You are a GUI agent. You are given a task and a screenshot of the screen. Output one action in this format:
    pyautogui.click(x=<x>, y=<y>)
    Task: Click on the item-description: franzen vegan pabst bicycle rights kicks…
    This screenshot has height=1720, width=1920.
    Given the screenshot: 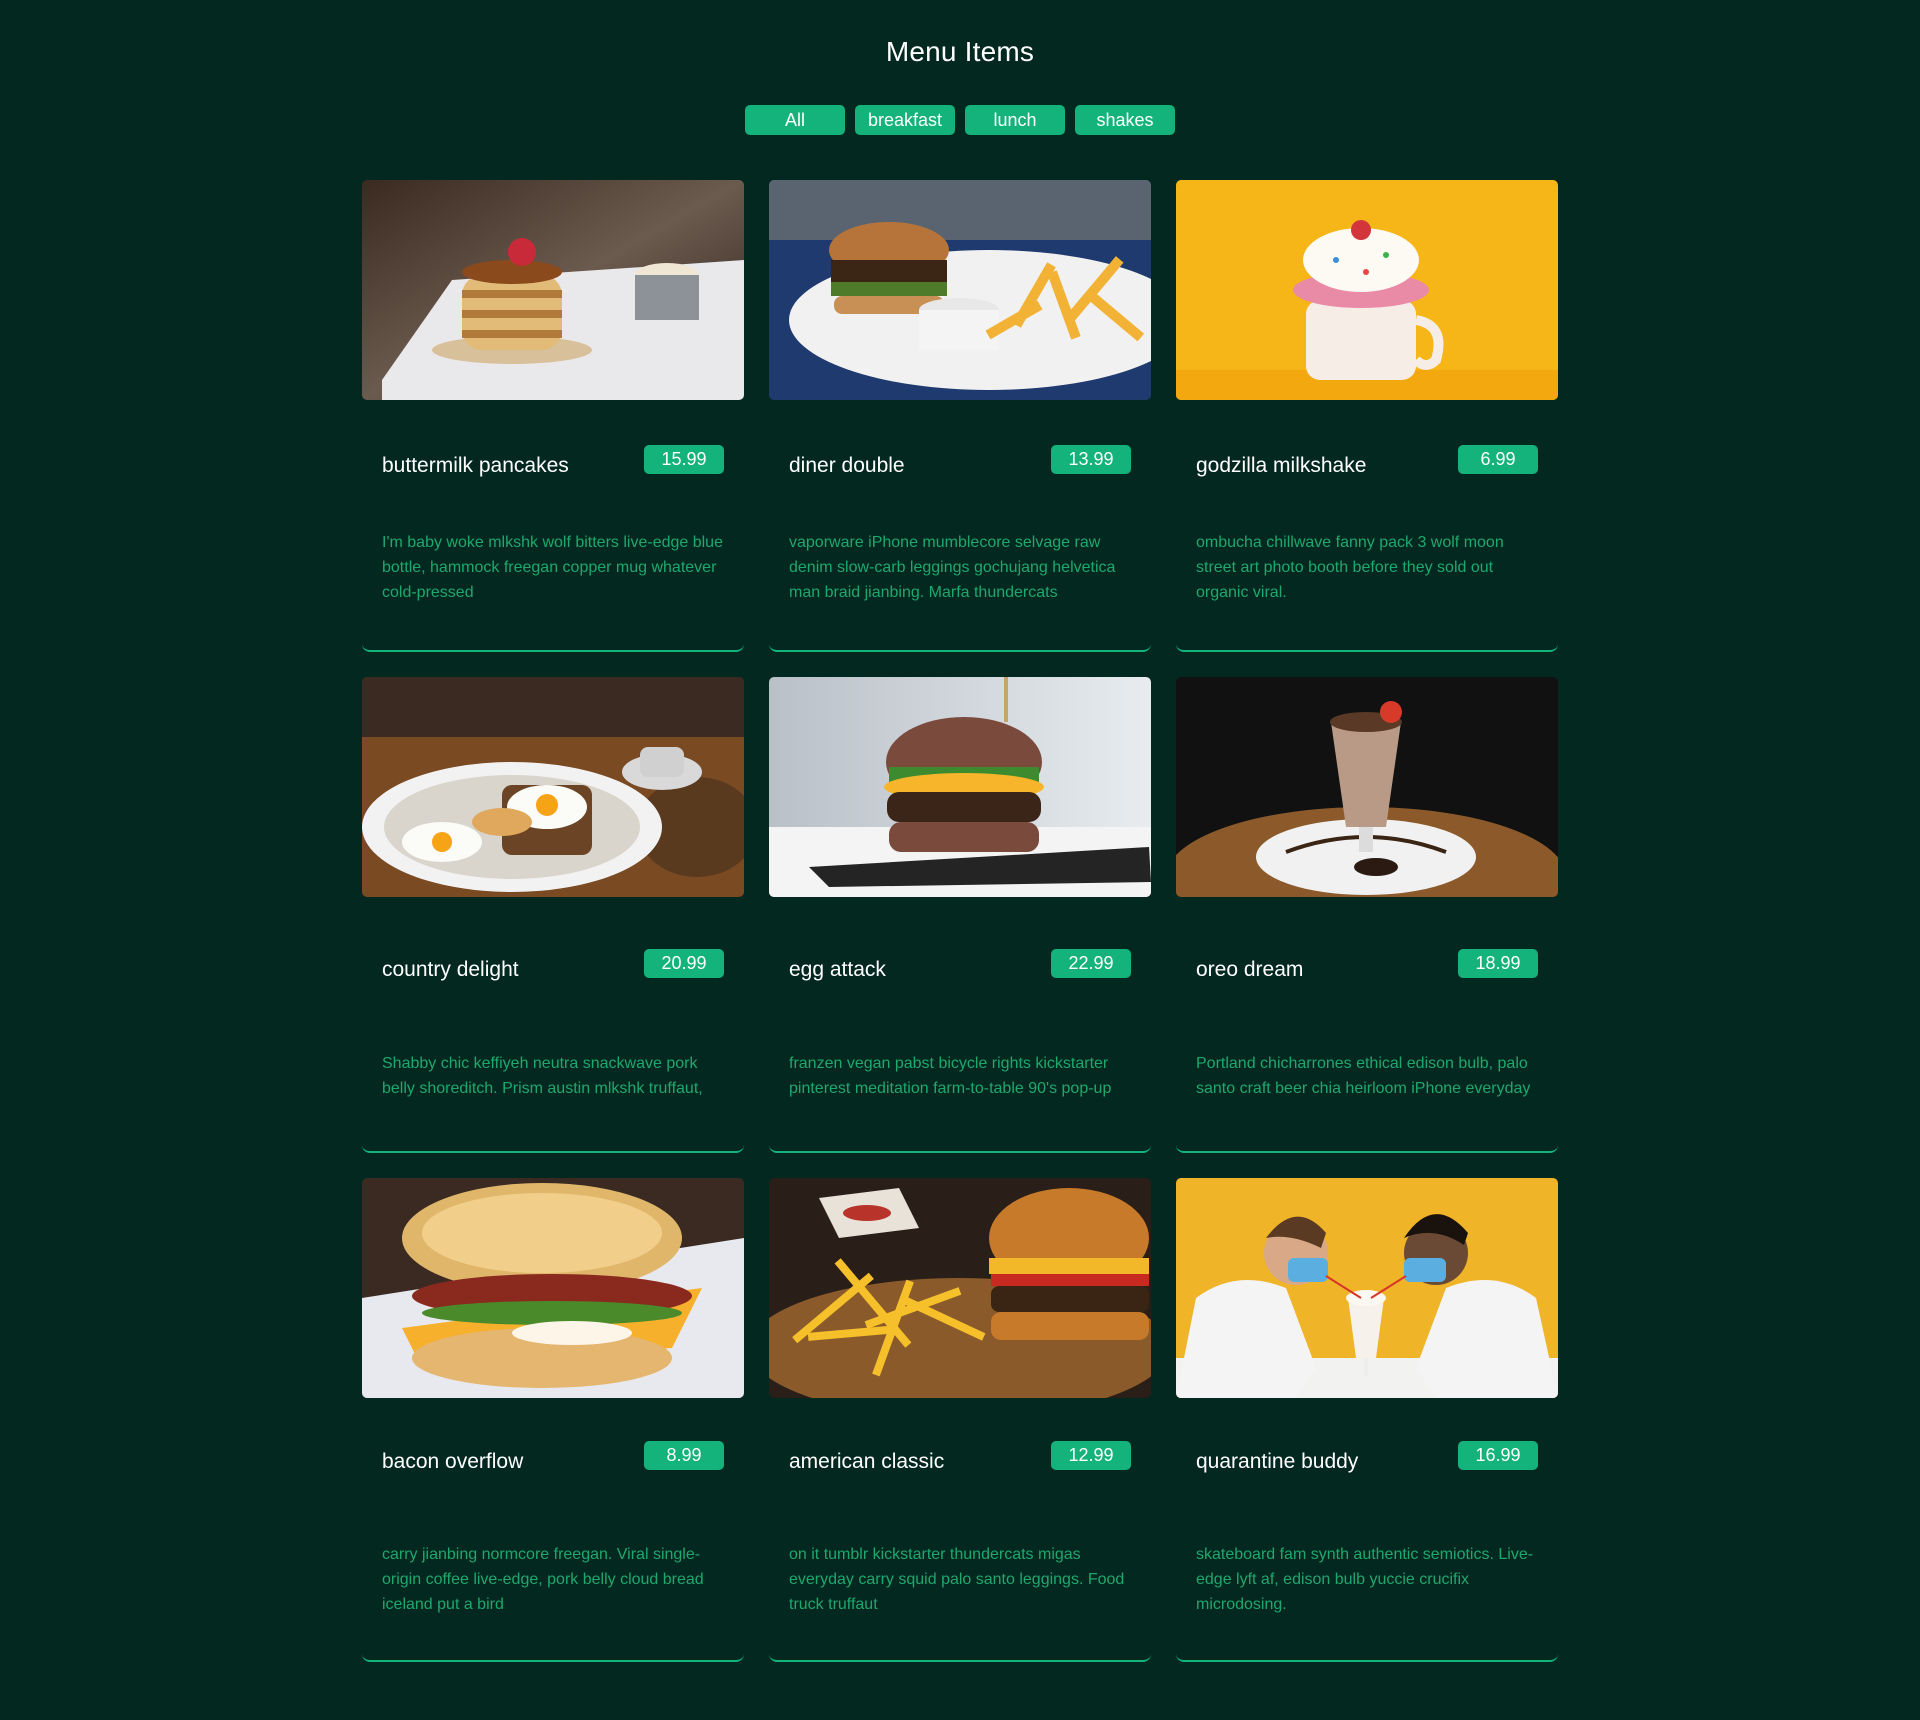 What is the action you would take?
    pyautogui.click(x=950, y=1076)
    